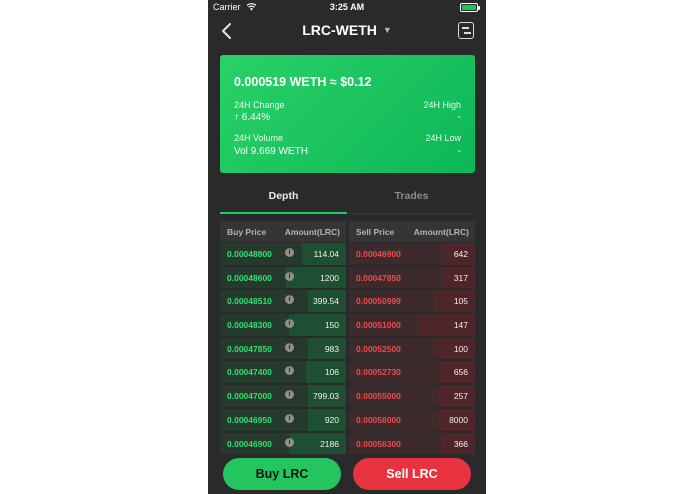 Image resolution: width=695 pixels, height=494 pixels. I want to click on sell-order-row: 0.00052730 656, so click(412, 372).